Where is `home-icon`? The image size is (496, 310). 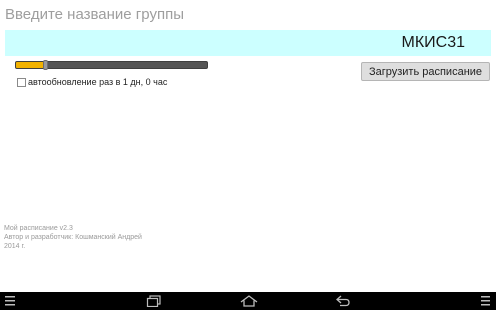 home-icon is located at coordinates (249, 301).